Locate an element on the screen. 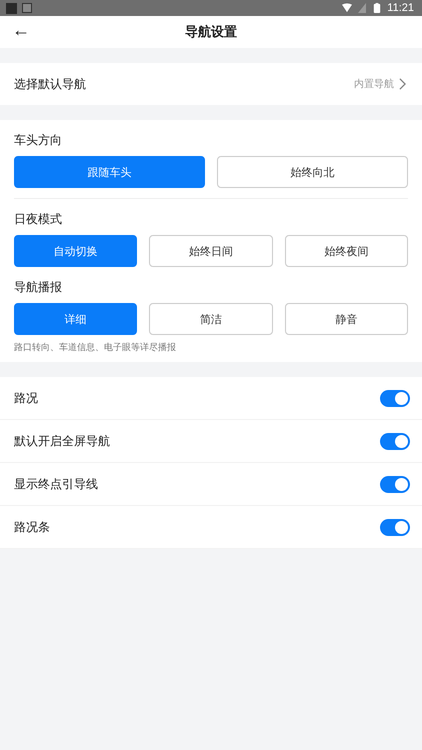  setting-label: 显示终点引导线 is located at coordinates (56, 484).